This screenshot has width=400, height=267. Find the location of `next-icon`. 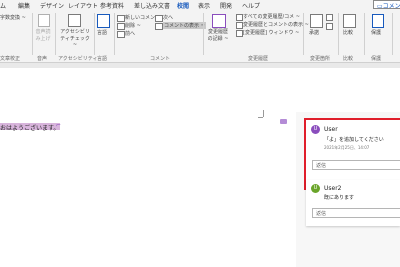

next-icon is located at coordinates (159, 18).